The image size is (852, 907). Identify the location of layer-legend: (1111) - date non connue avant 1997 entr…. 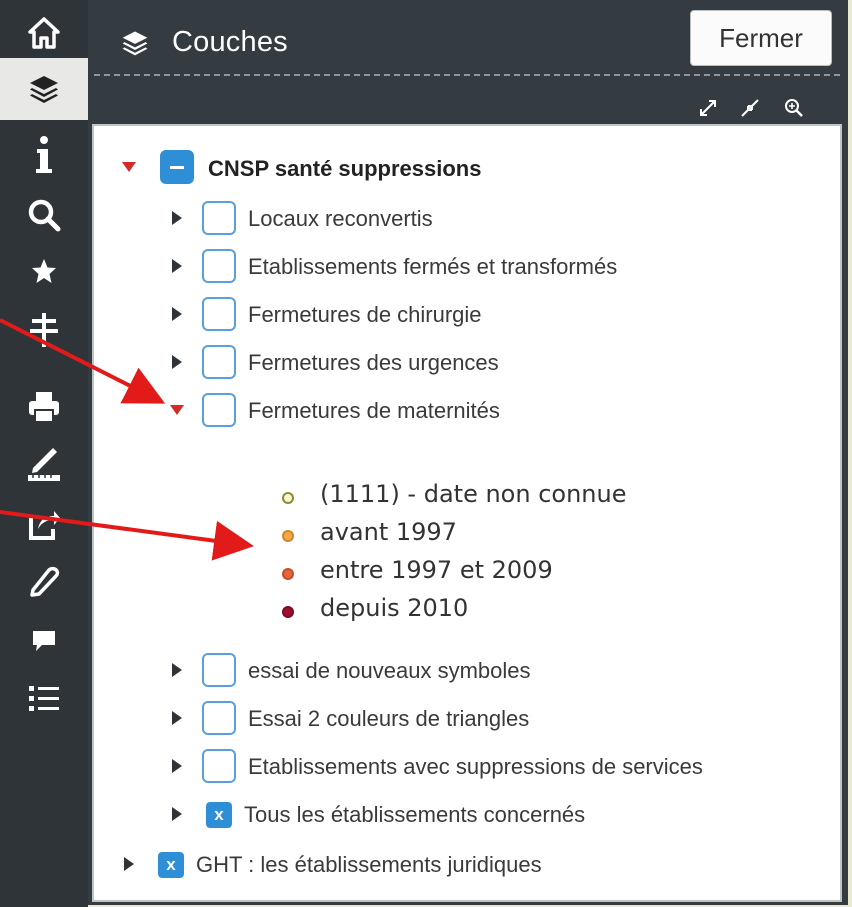
(528, 555).